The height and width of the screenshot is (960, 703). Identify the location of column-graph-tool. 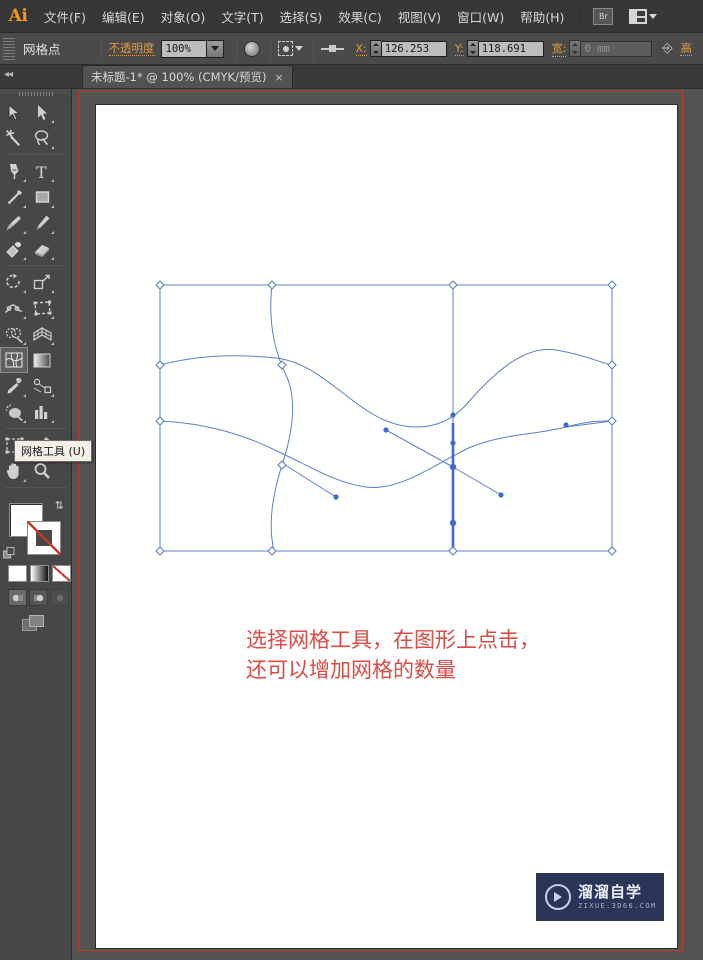
(42, 412).